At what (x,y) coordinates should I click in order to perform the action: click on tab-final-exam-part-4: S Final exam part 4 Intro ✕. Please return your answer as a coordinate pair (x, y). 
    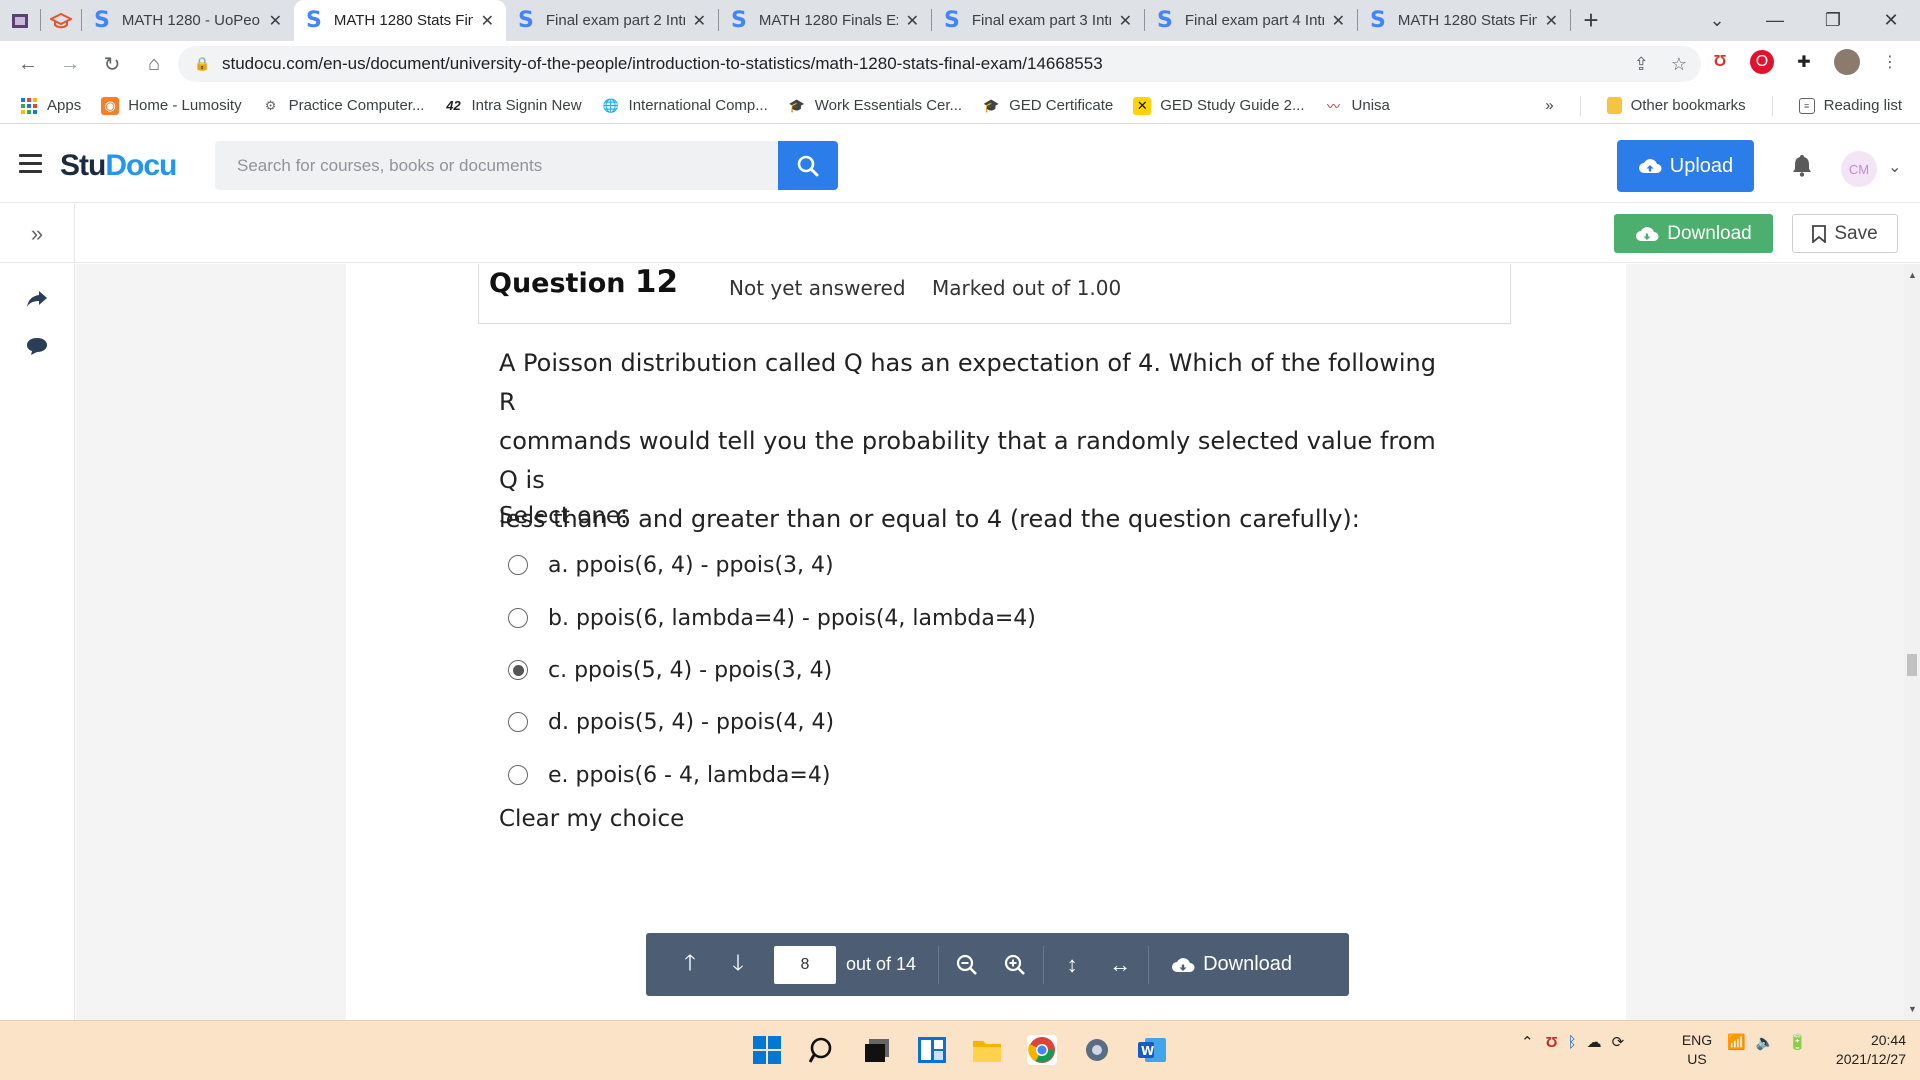
    Looking at the image, I should click on (1251, 20).